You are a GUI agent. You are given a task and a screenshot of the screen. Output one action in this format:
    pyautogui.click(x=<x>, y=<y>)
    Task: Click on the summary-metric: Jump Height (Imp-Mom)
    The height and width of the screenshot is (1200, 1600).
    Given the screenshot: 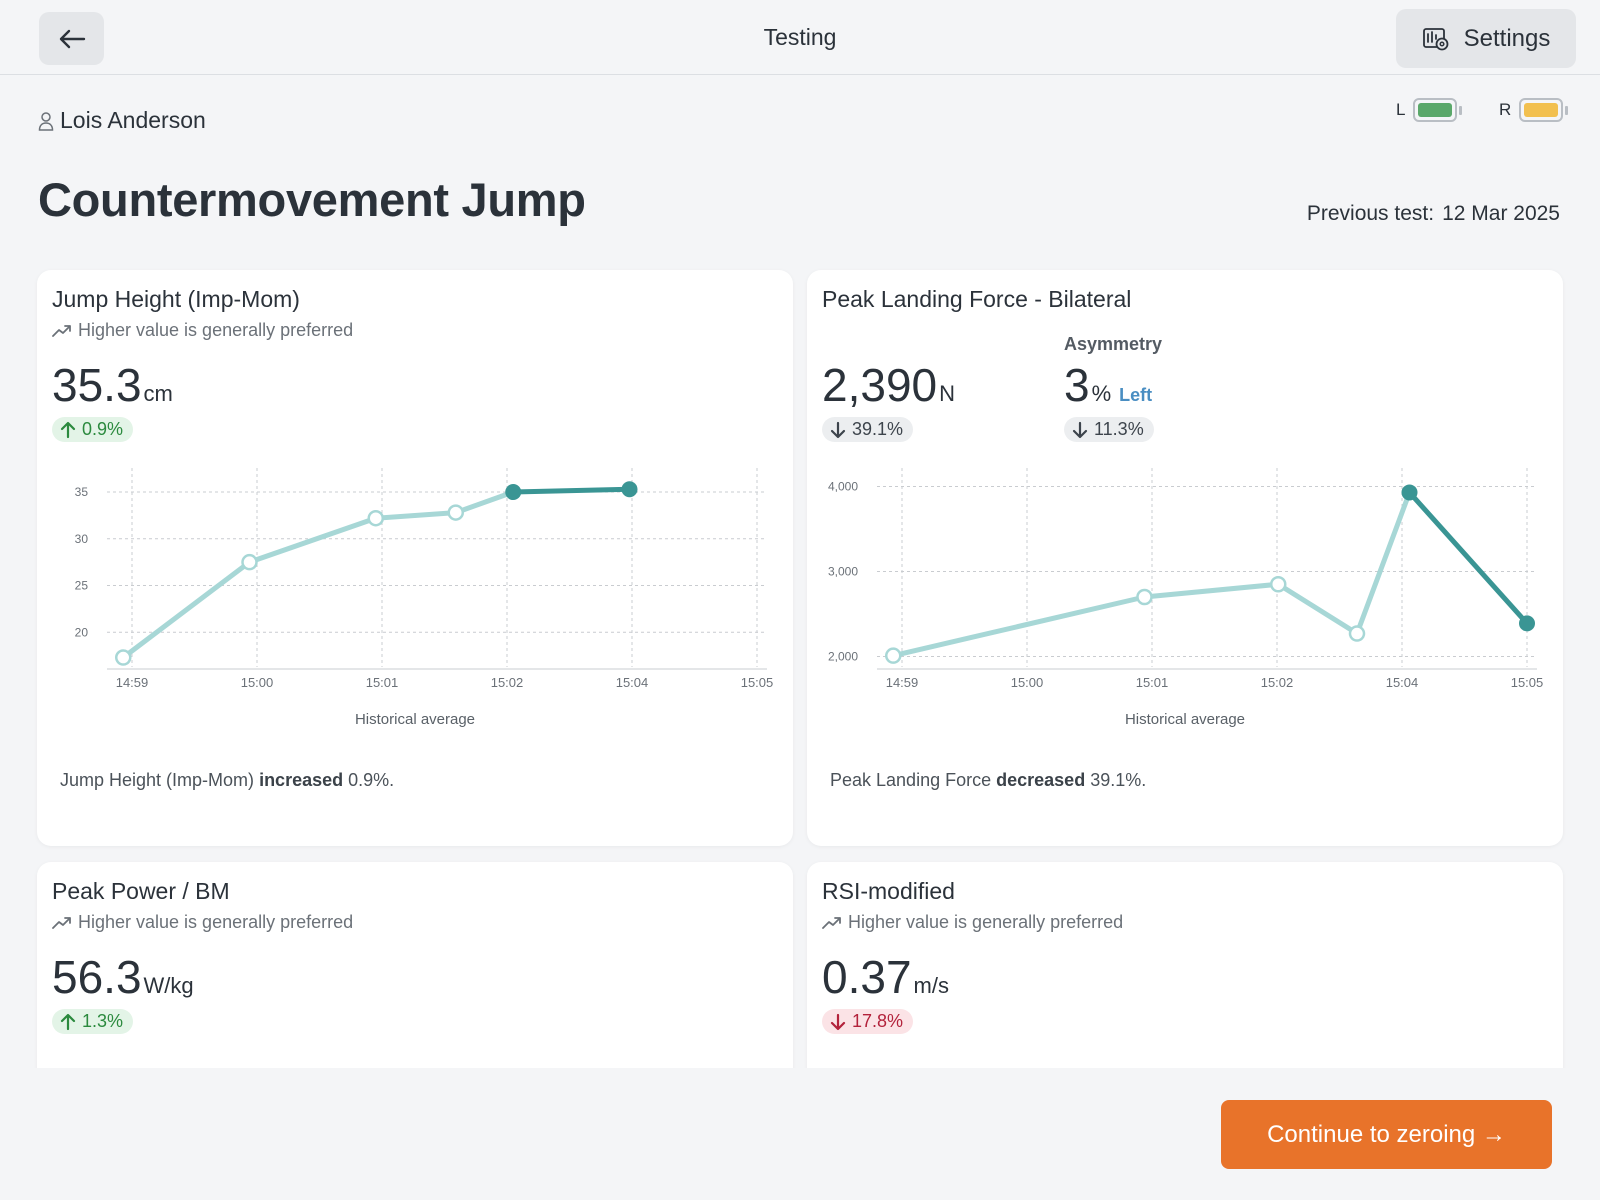 What is the action you would take?
    pyautogui.click(x=157, y=780)
    